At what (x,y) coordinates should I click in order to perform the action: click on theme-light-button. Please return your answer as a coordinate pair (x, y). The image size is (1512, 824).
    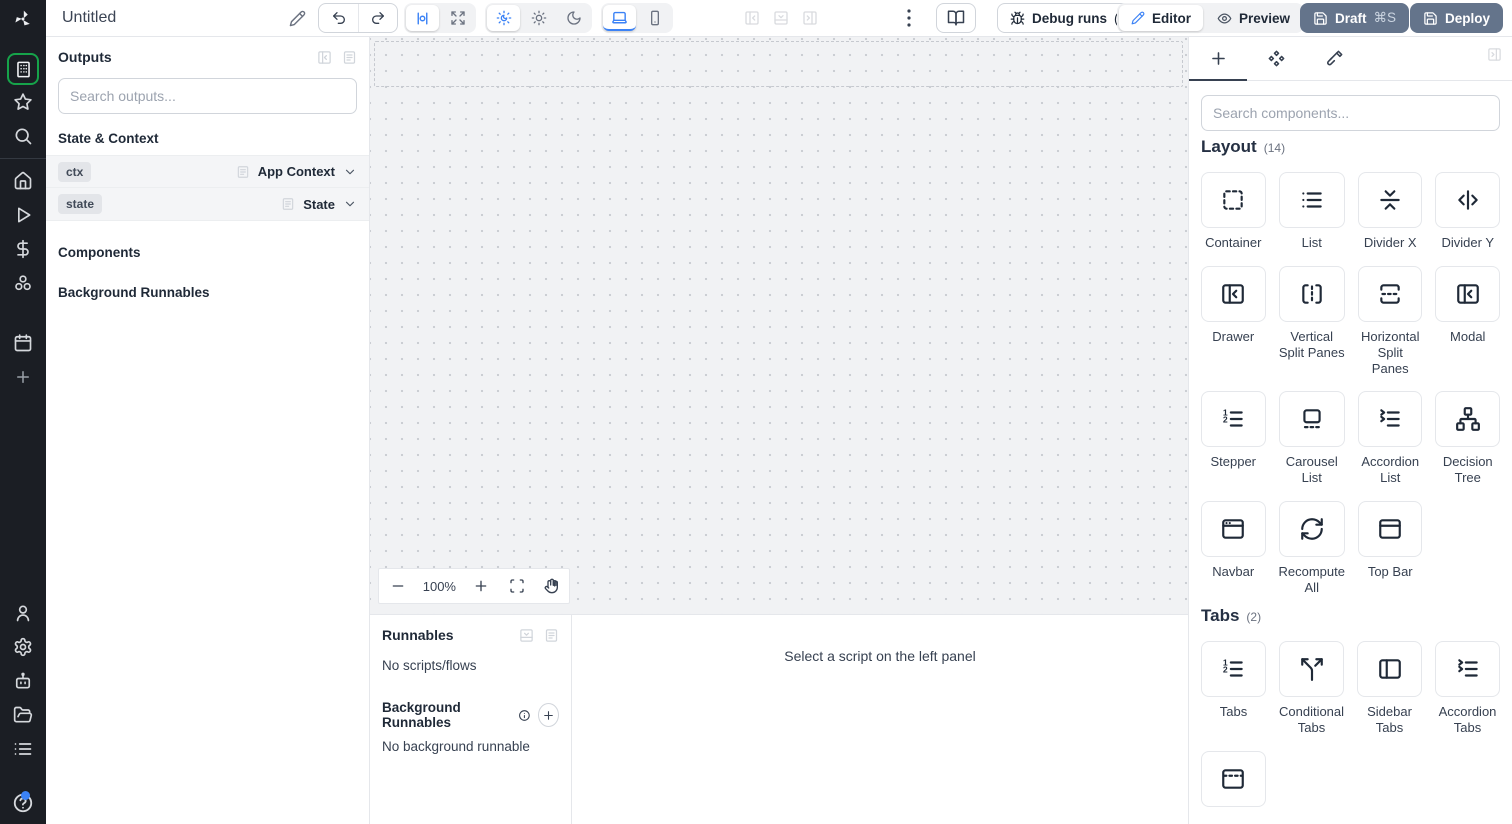
    Looking at the image, I should click on (538, 18).